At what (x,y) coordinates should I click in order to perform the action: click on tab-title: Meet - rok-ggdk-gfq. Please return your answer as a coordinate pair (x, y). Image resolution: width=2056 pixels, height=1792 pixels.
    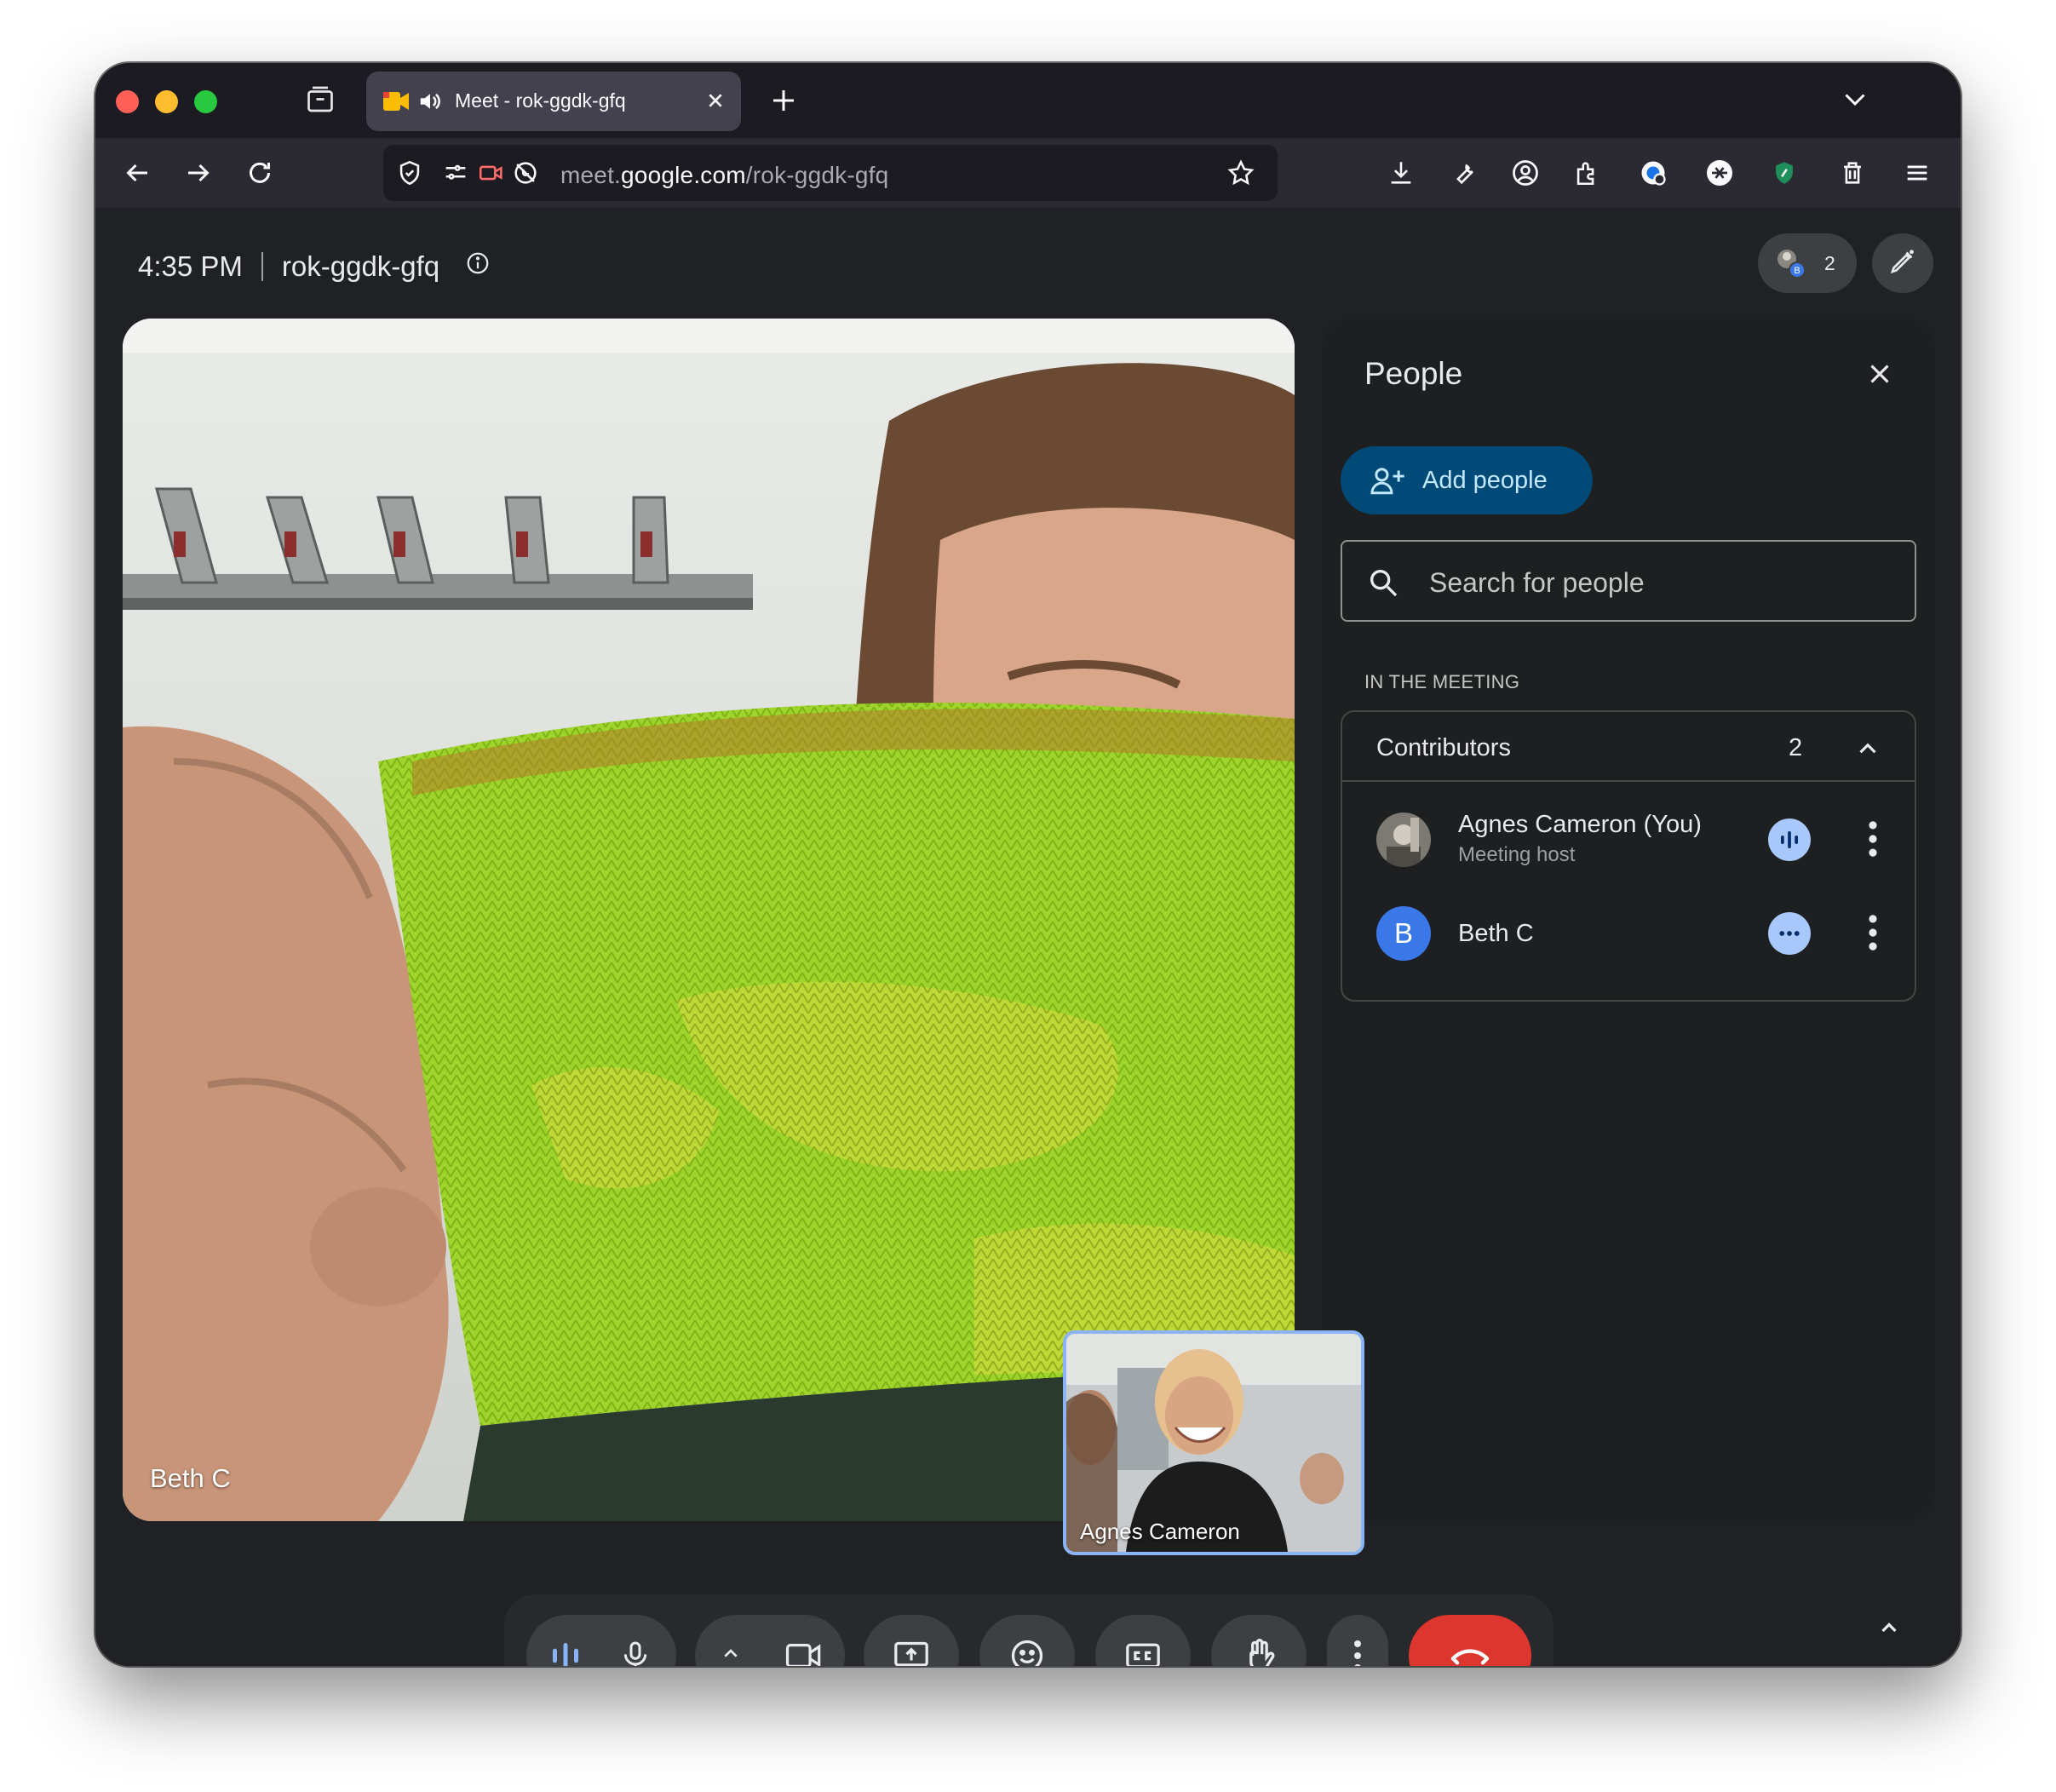
    Looking at the image, I should click on (540, 100).